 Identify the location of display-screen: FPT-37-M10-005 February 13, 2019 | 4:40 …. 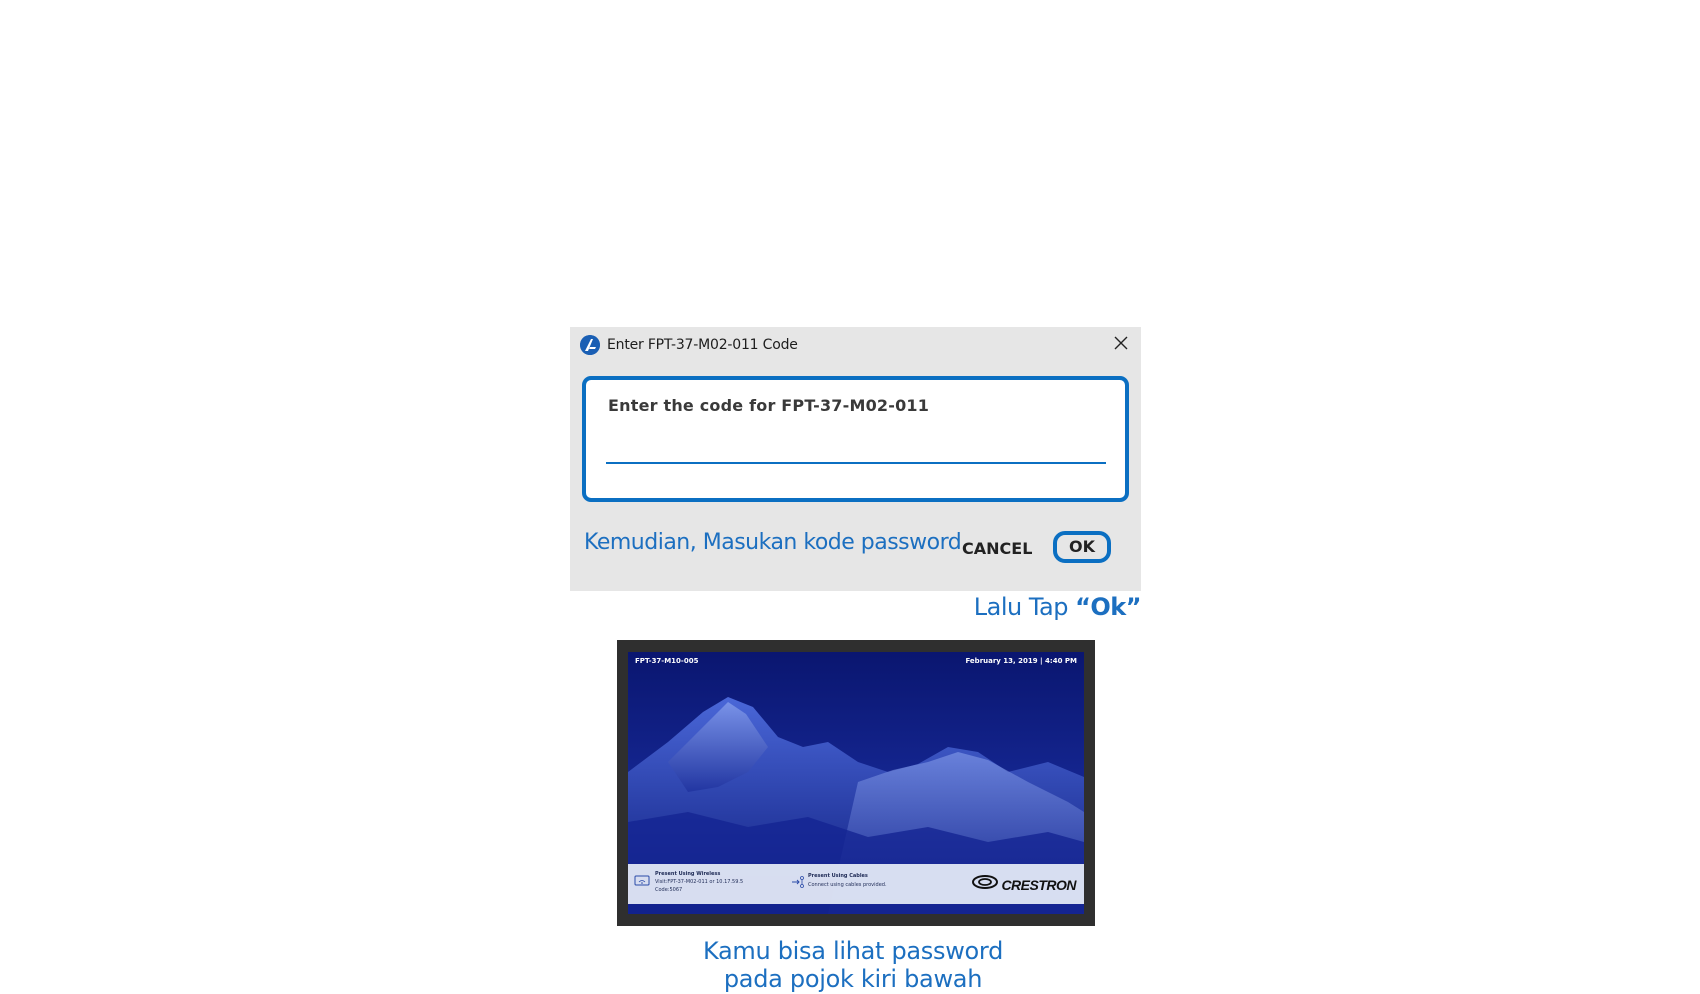
(856, 783).